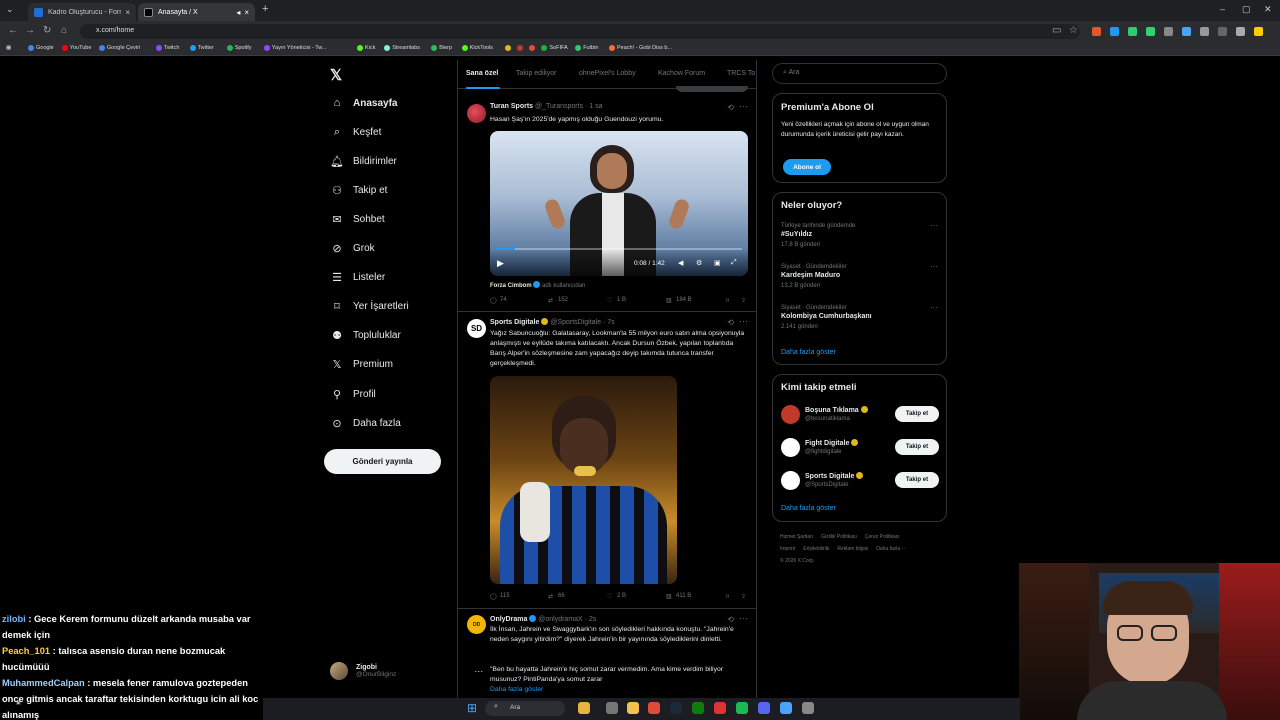 This screenshot has width=1280, height=720. Describe the element at coordinates (1222, 9) in the screenshot. I see `minimize-icon: –` at that location.